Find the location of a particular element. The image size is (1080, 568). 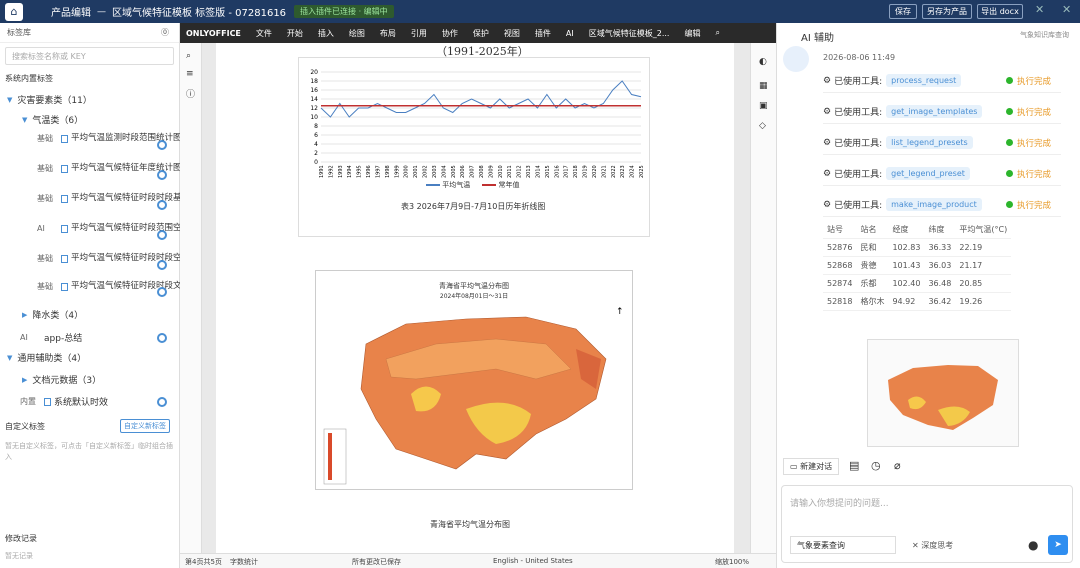

mute-icon: ⌀ is located at coordinates (897, 465).